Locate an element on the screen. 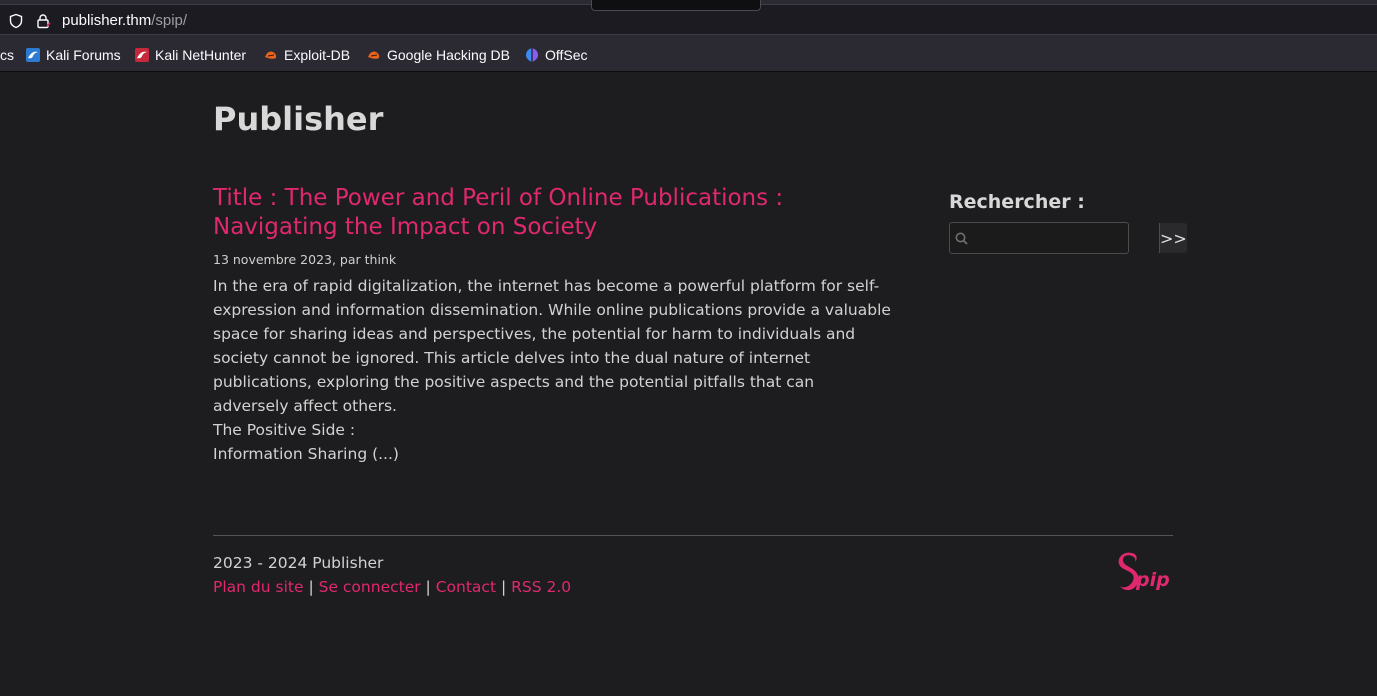 The image size is (1377, 696). bookmark-label: Exploit-DB is located at coordinates (317, 55).